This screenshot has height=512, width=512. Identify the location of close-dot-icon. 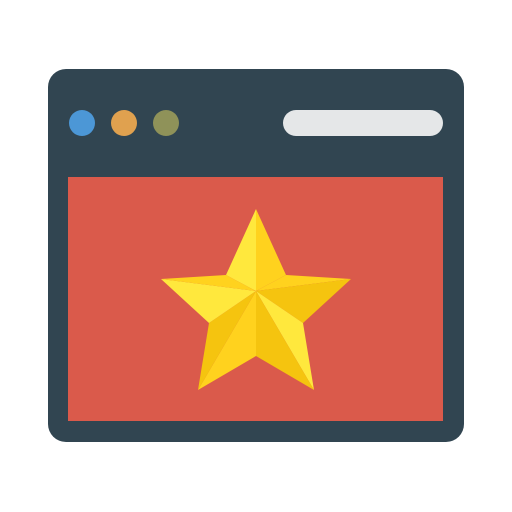
(82, 123).